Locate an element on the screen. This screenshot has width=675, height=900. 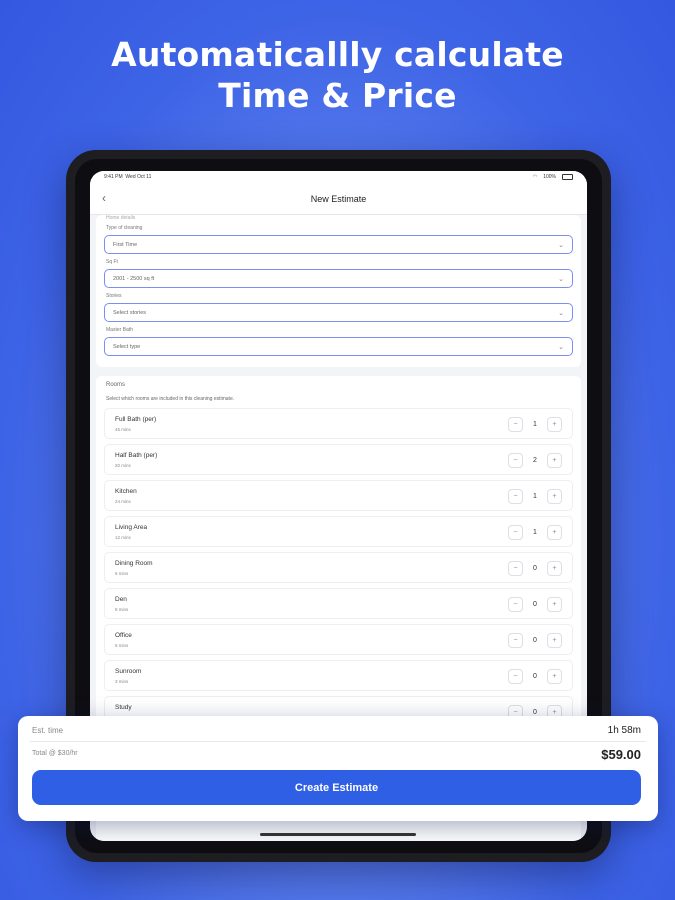
room-name: Full Bath (per) is located at coordinates (136, 419).